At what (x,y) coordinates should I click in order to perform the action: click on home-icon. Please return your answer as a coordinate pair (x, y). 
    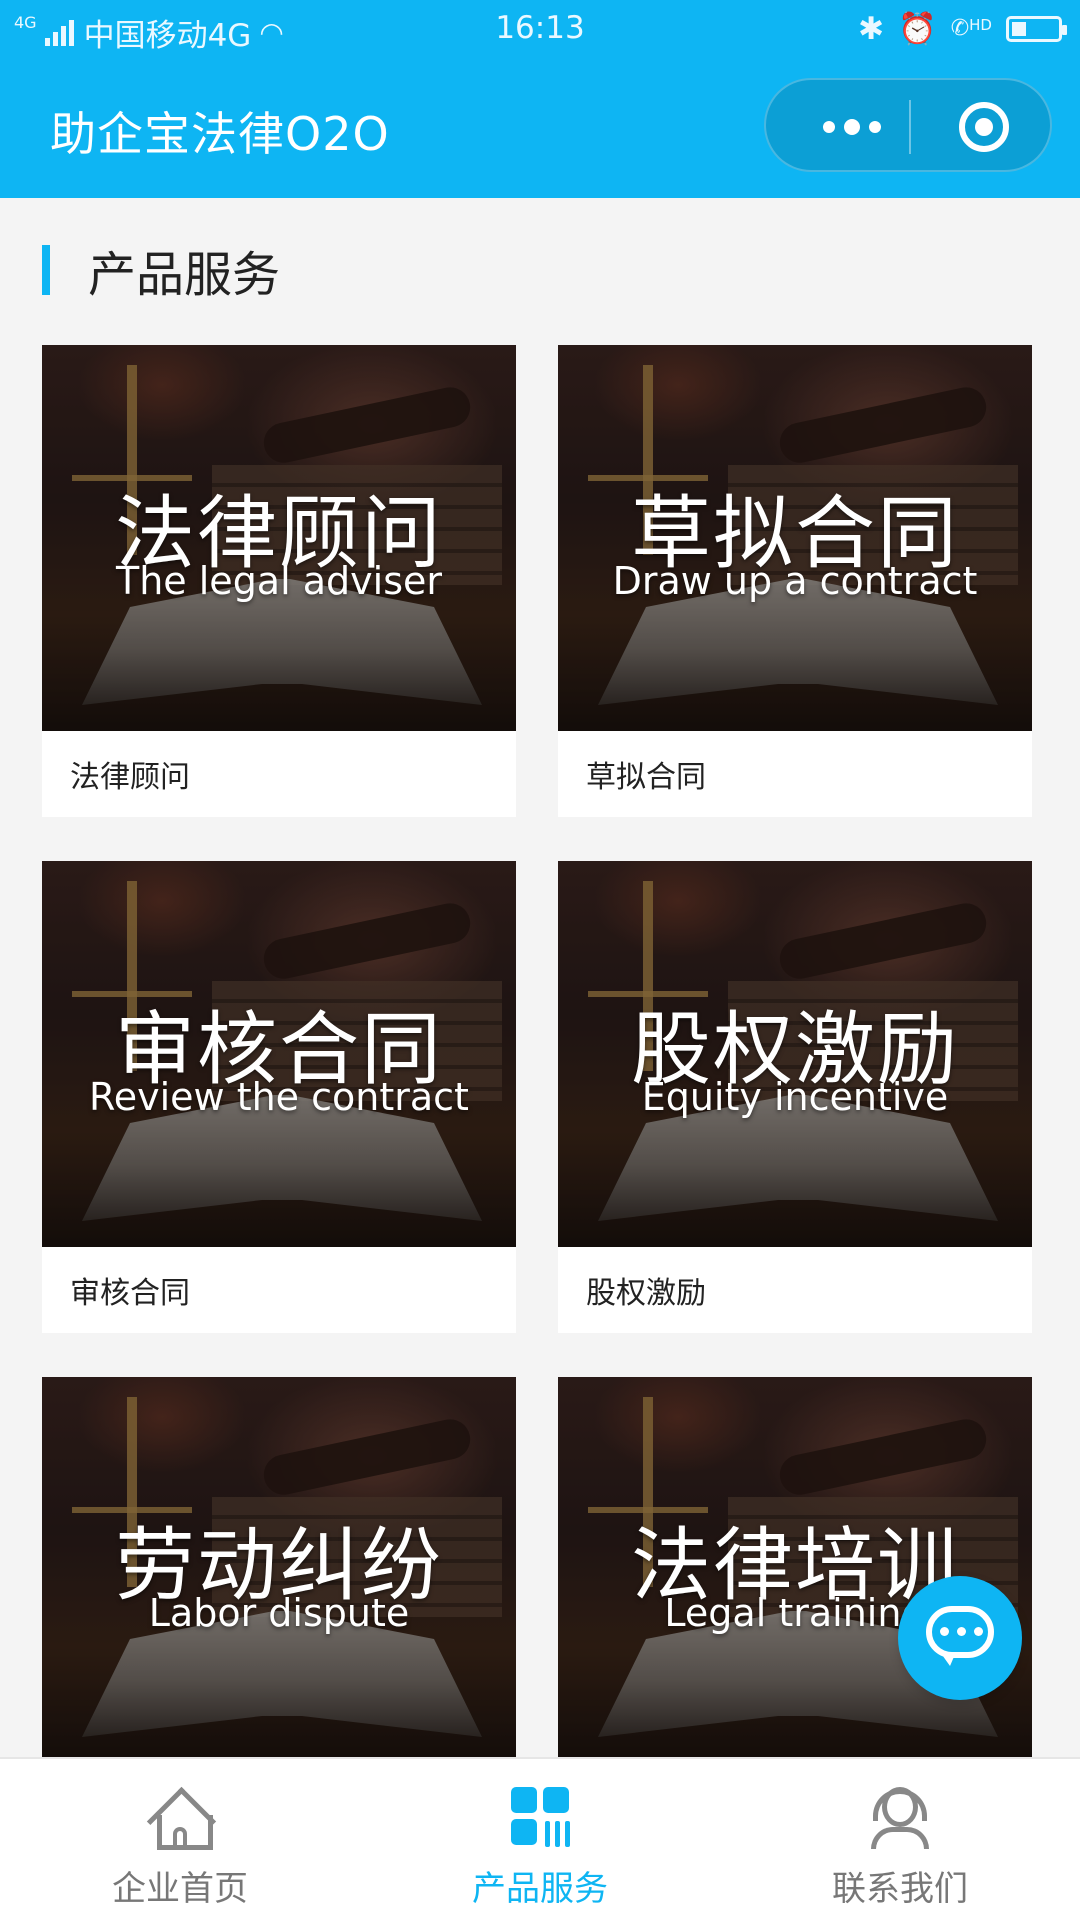
    Looking at the image, I should click on (180, 1816).